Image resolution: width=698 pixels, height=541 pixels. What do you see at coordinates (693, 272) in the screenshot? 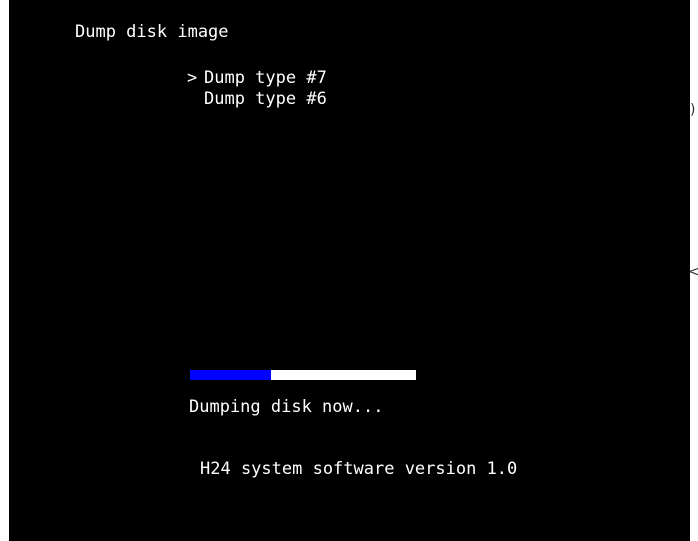
I see `edge-glyph: <` at bounding box center [693, 272].